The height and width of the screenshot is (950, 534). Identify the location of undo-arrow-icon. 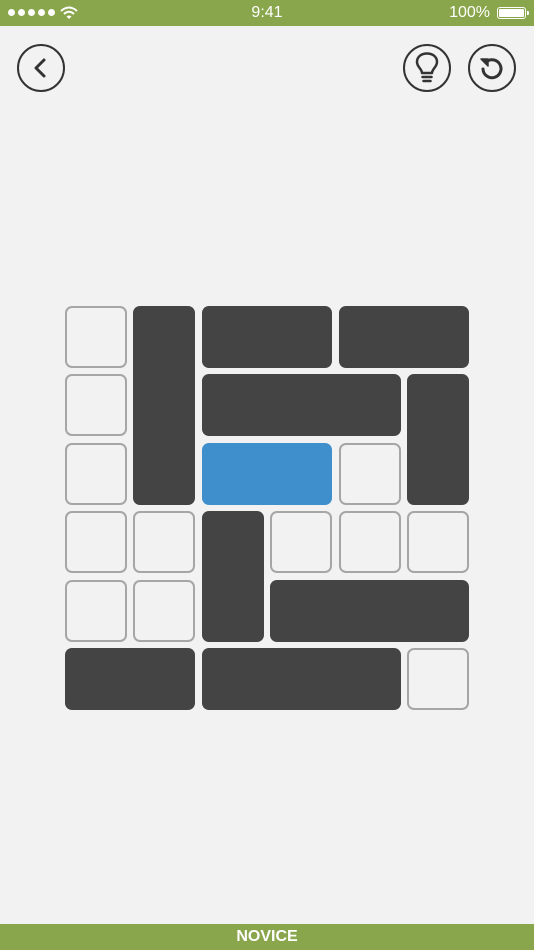
(491, 69).